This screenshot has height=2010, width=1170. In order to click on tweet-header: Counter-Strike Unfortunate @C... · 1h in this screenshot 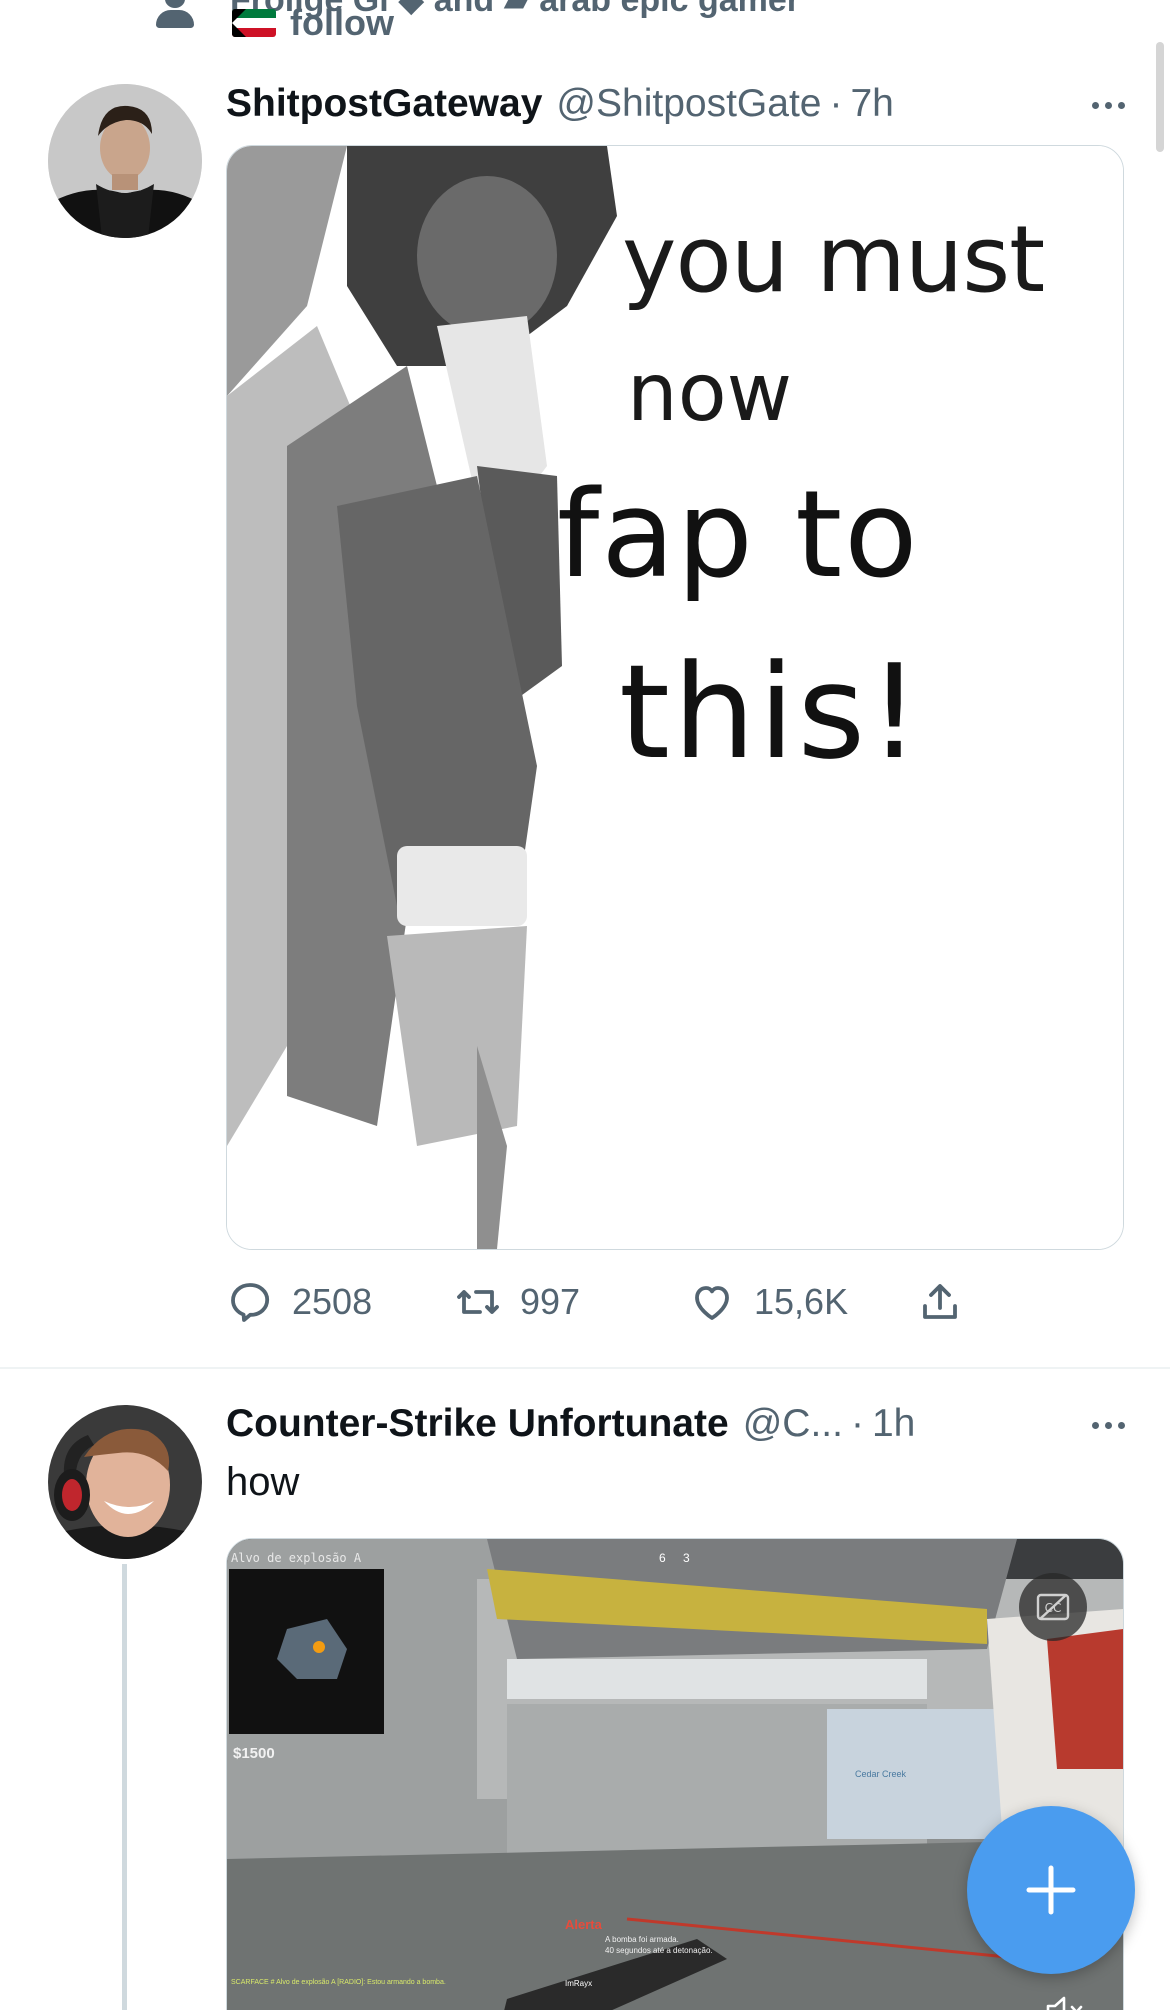, I will do `click(678, 1424)`.